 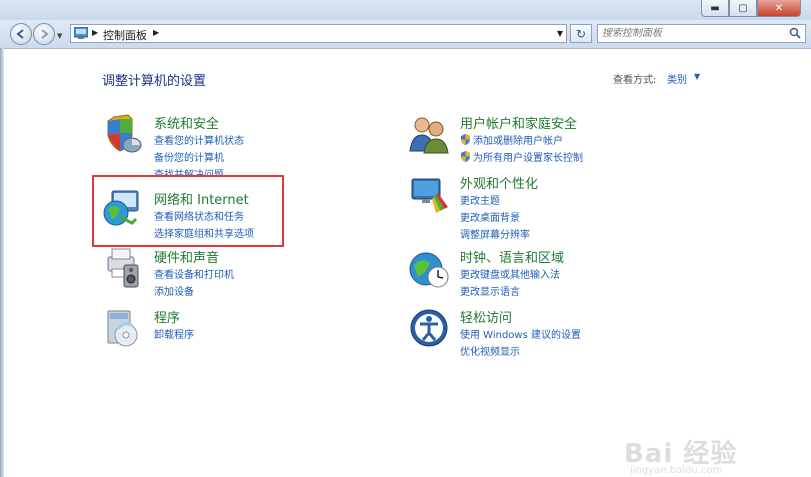 What do you see at coordinates (518, 141) in the screenshot?
I see `link-label: 添加或删除用户帐户` at bounding box center [518, 141].